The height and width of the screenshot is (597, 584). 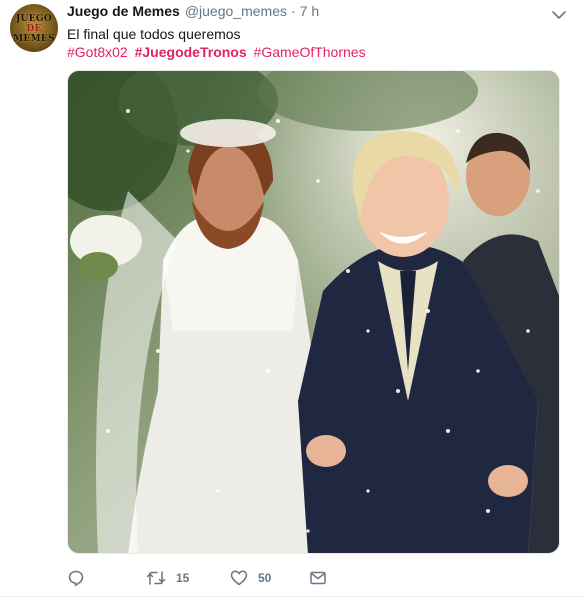 I want to click on hashtag-link: #GameOfThornes, so click(x=310, y=52).